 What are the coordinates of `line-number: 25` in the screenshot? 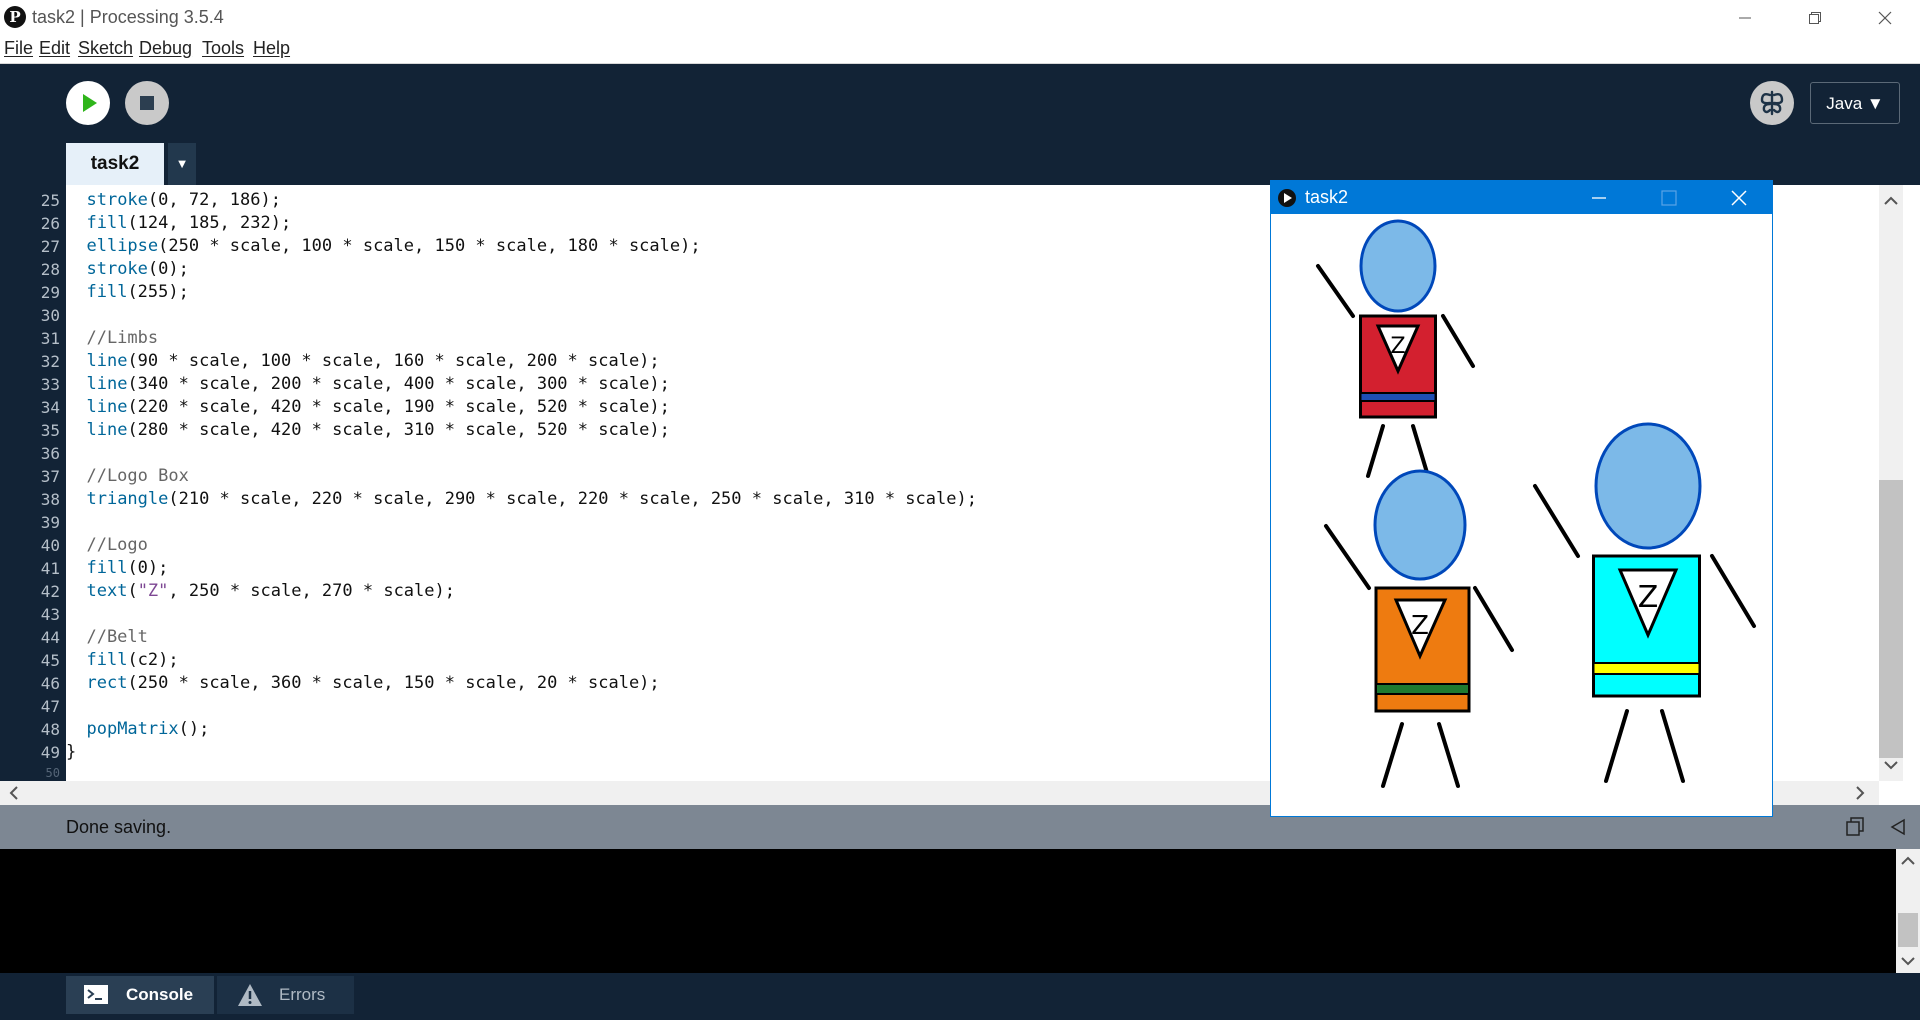 It's located at (50, 200).